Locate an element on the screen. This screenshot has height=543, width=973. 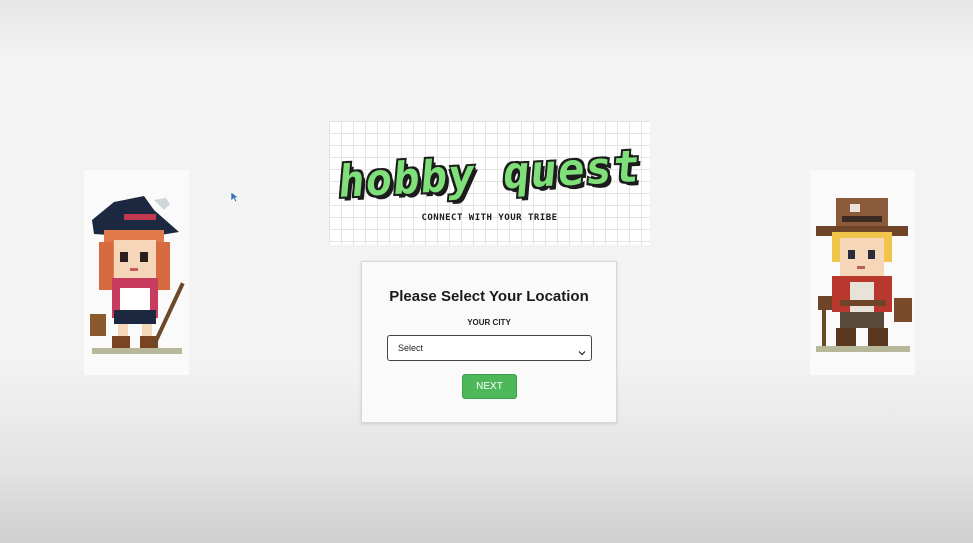
page-title: Please Select Your Location is located at coordinates (489, 296).